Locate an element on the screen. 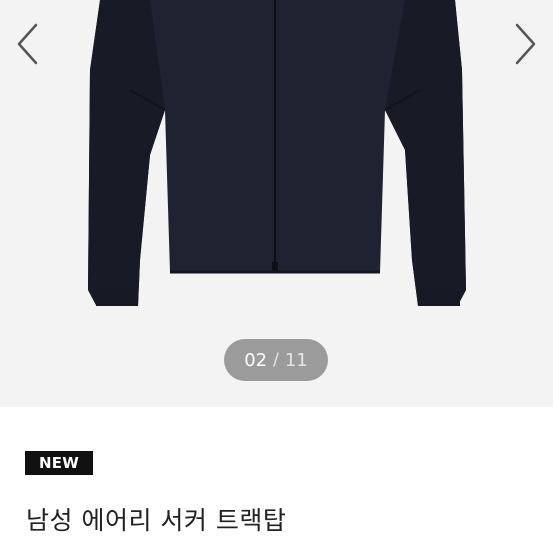  previous-image-button is located at coordinates (28, 44).